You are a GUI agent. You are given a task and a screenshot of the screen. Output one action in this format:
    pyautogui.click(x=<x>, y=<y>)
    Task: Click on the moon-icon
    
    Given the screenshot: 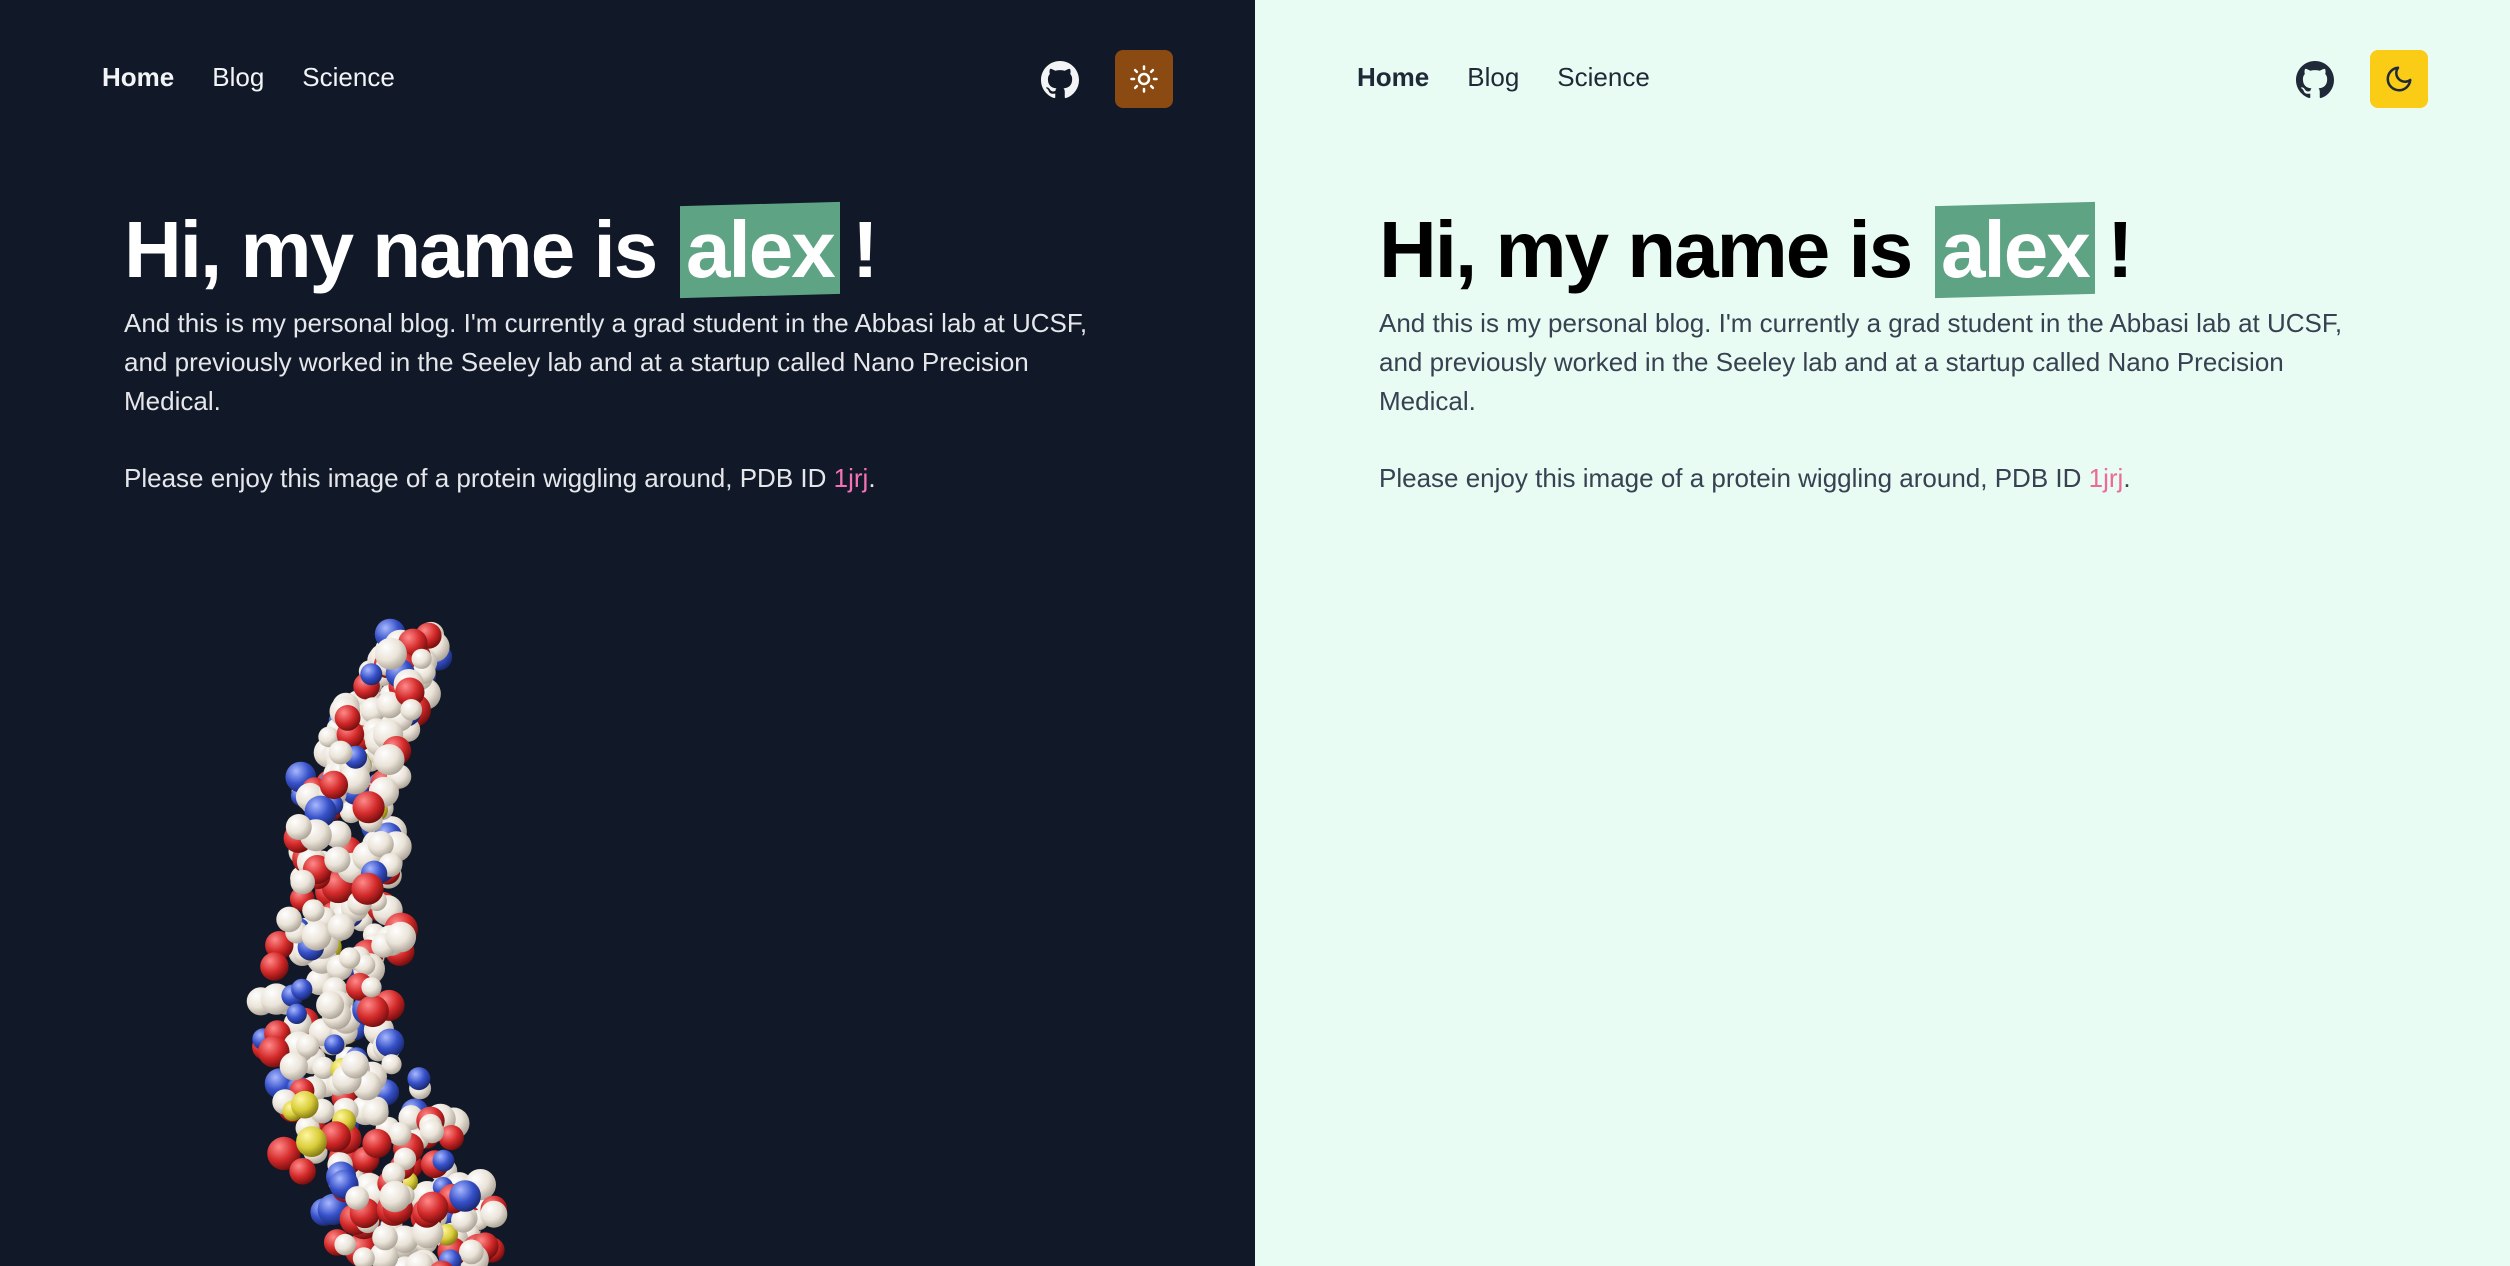 What is the action you would take?
    pyautogui.click(x=2399, y=79)
    